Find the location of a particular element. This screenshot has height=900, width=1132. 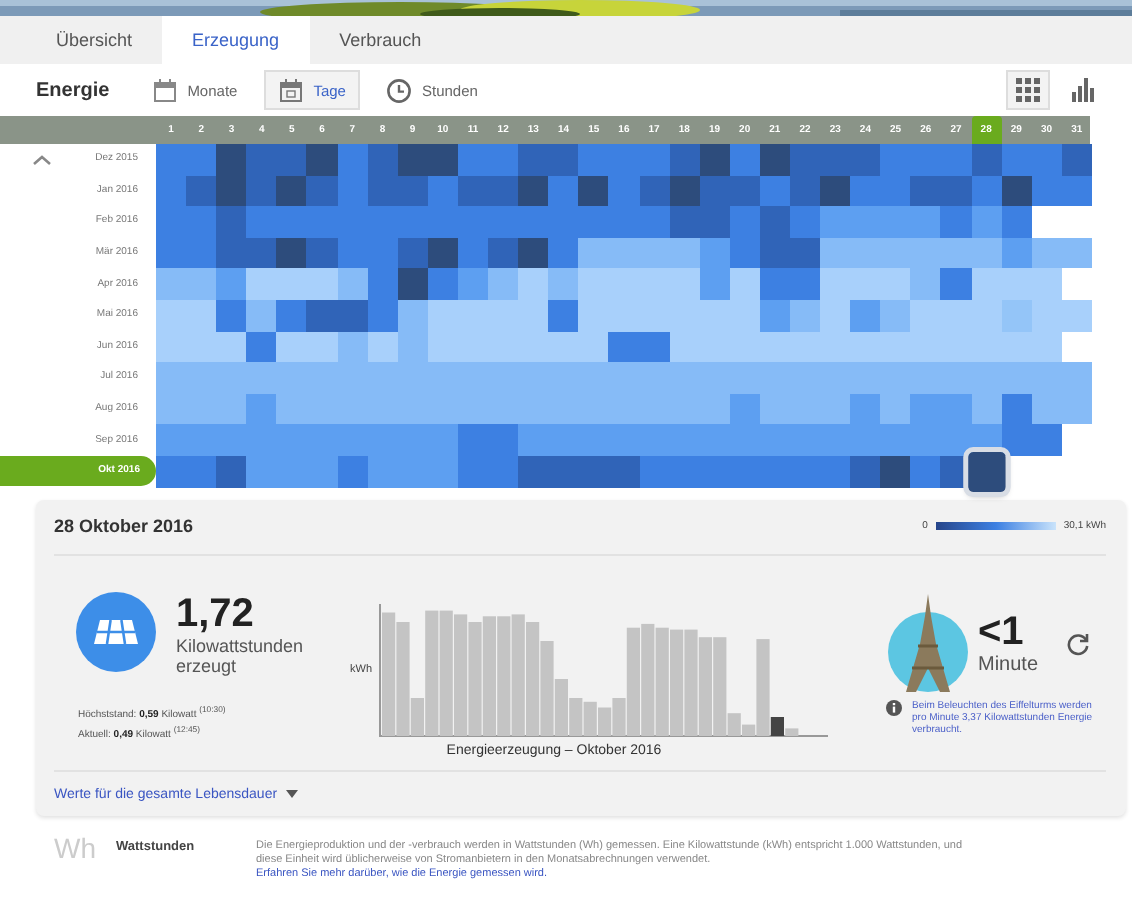

production-value: 1,72 is located at coordinates (216, 613).